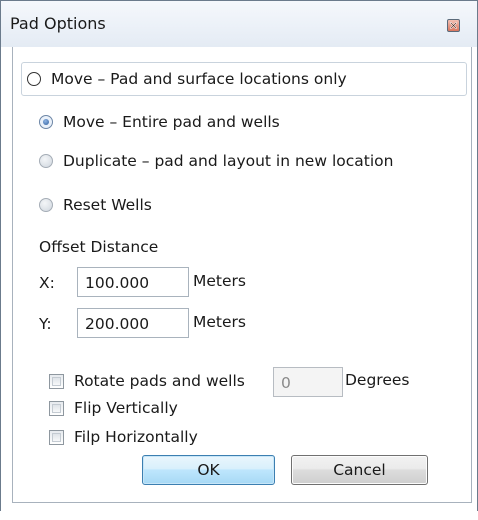 The width and height of the screenshot is (478, 520). What do you see at coordinates (56, 408) in the screenshot?
I see `flip-vertically-checkbox` at bounding box center [56, 408].